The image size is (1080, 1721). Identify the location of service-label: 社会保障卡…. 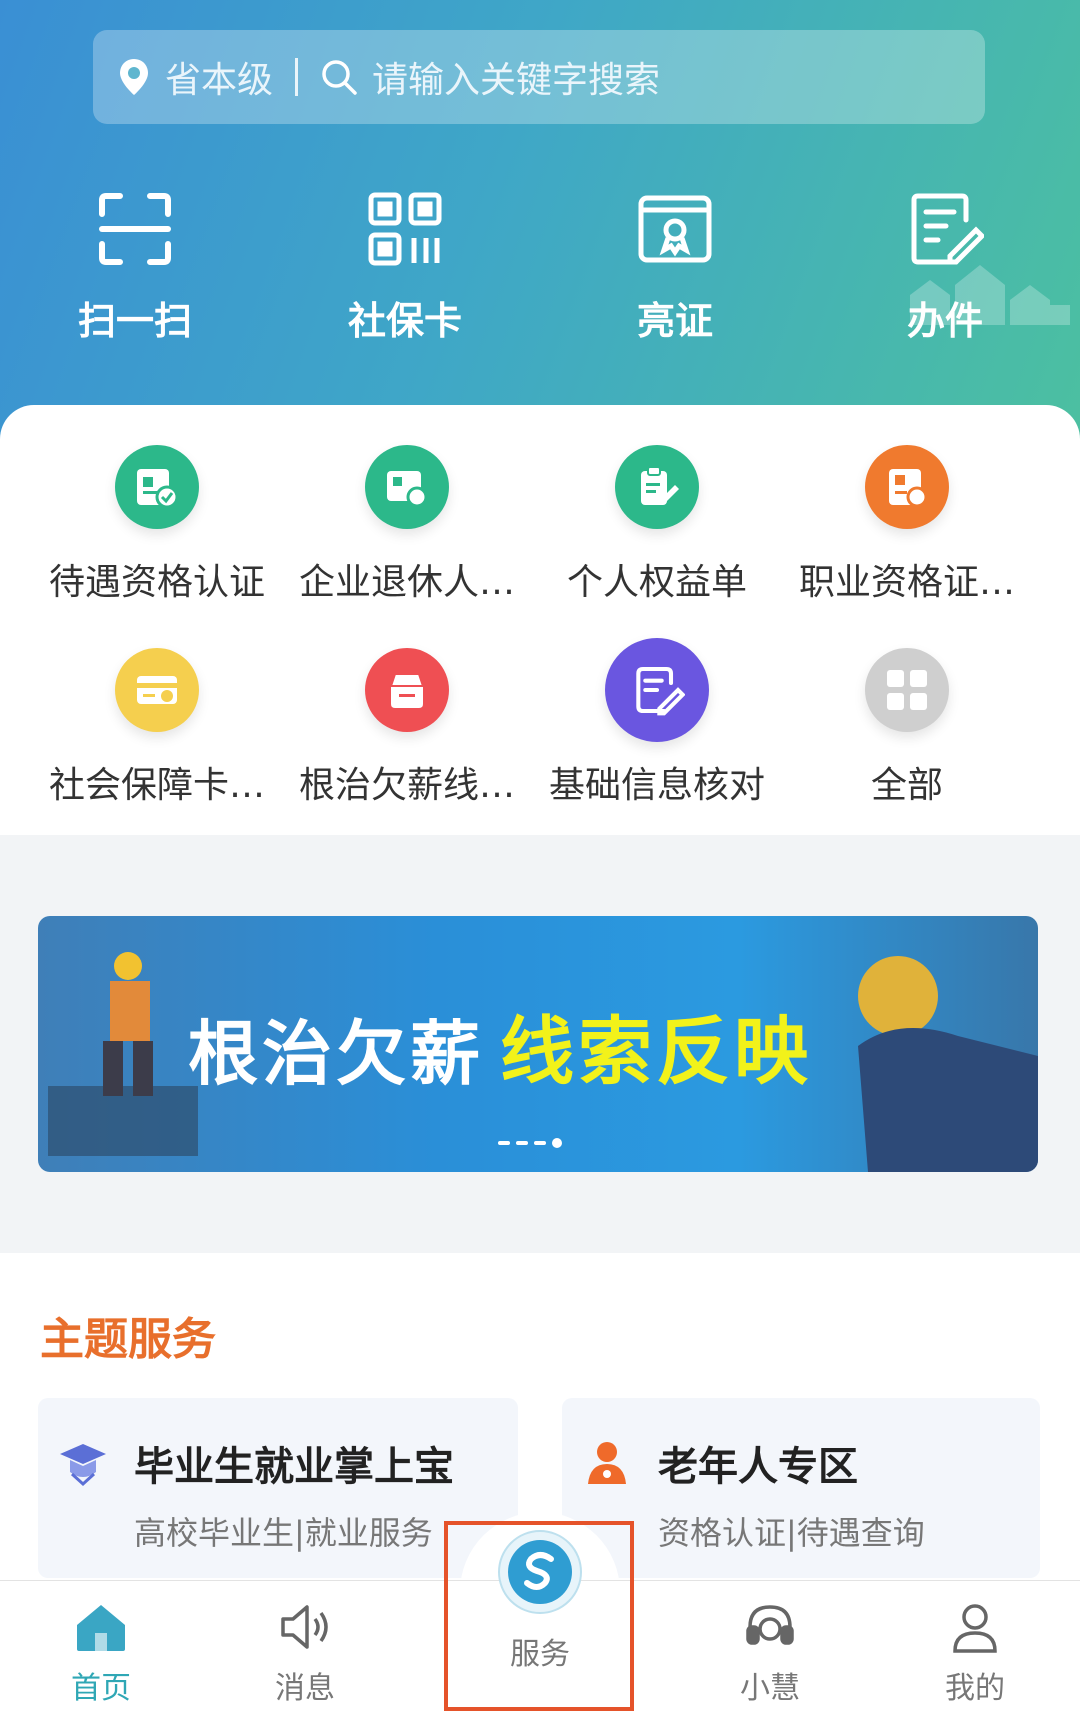
(156, 785).